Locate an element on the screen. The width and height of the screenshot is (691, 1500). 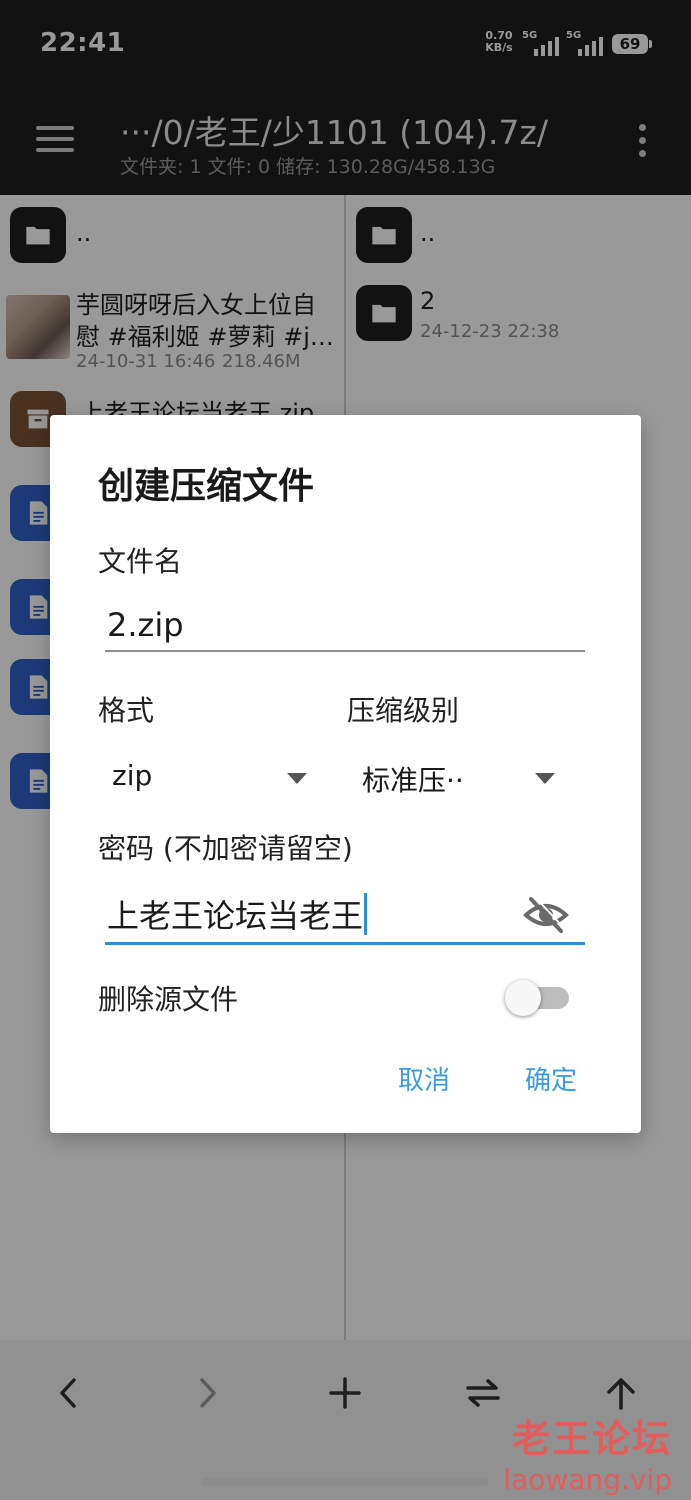
cancel-button: 取消 is located at coordinates (424, 1078).